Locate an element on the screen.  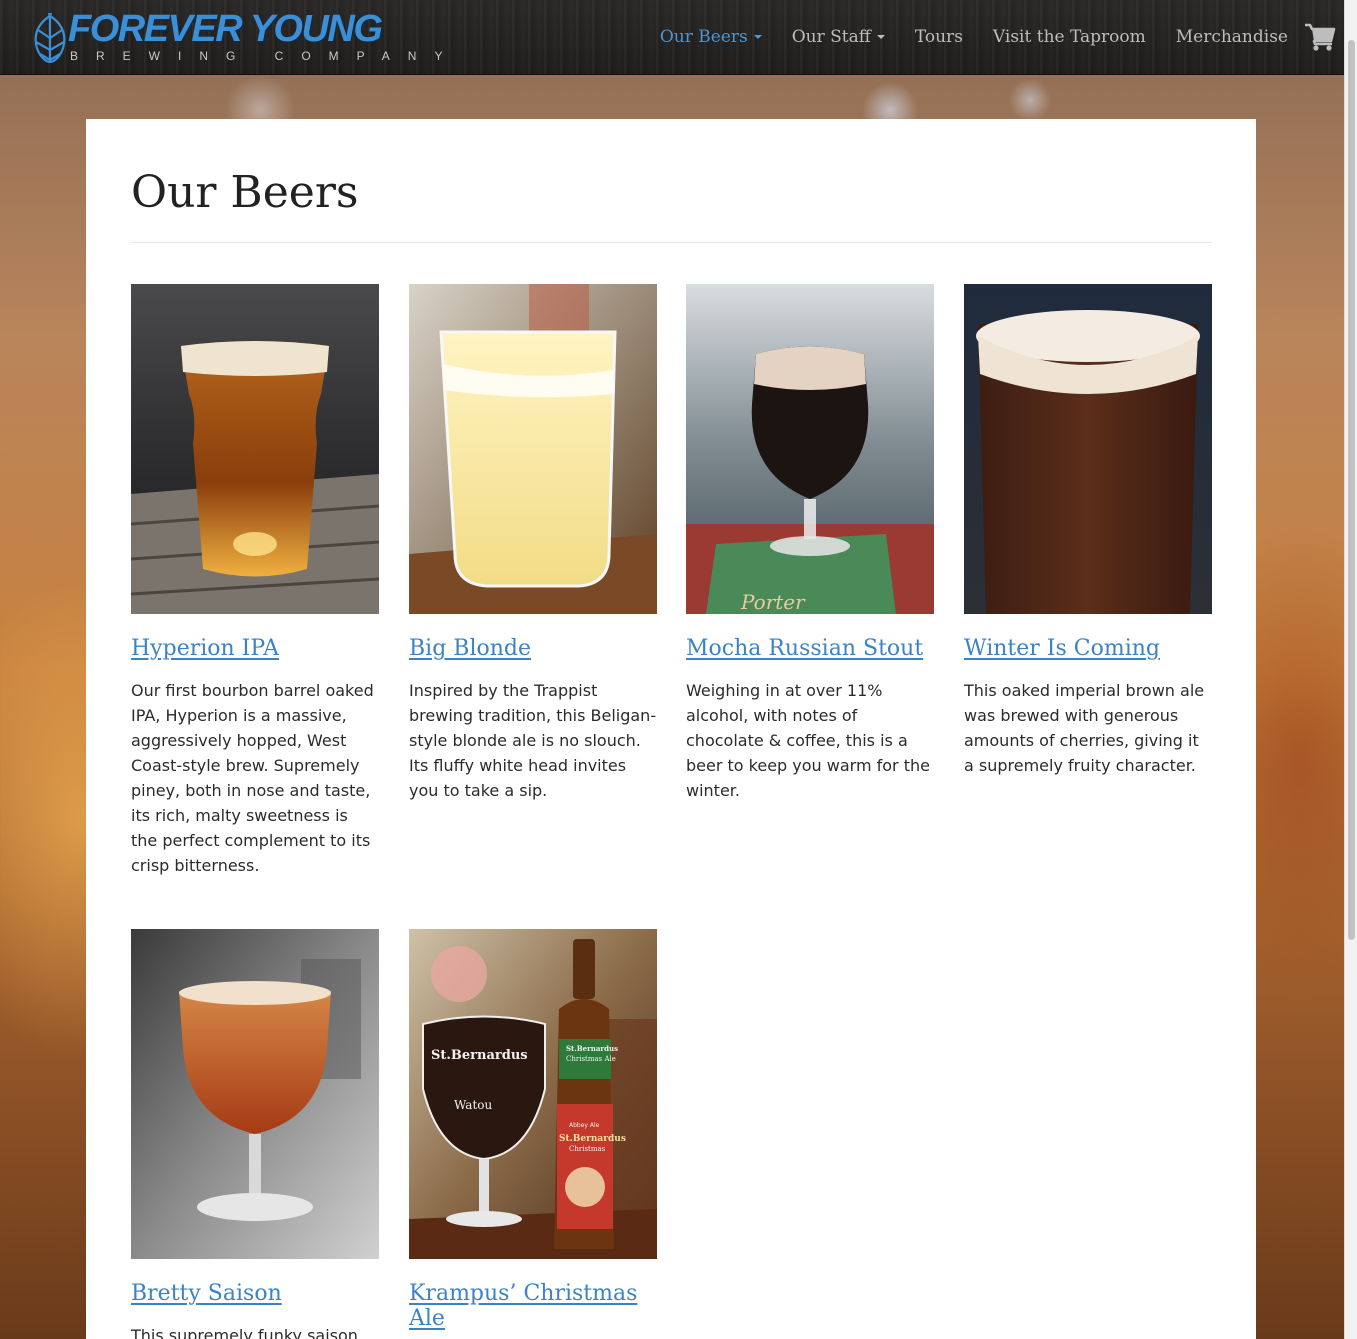
brand-logo: FOREVER YOUNG BREWING COMPANY is located at coordinates (236, 38).